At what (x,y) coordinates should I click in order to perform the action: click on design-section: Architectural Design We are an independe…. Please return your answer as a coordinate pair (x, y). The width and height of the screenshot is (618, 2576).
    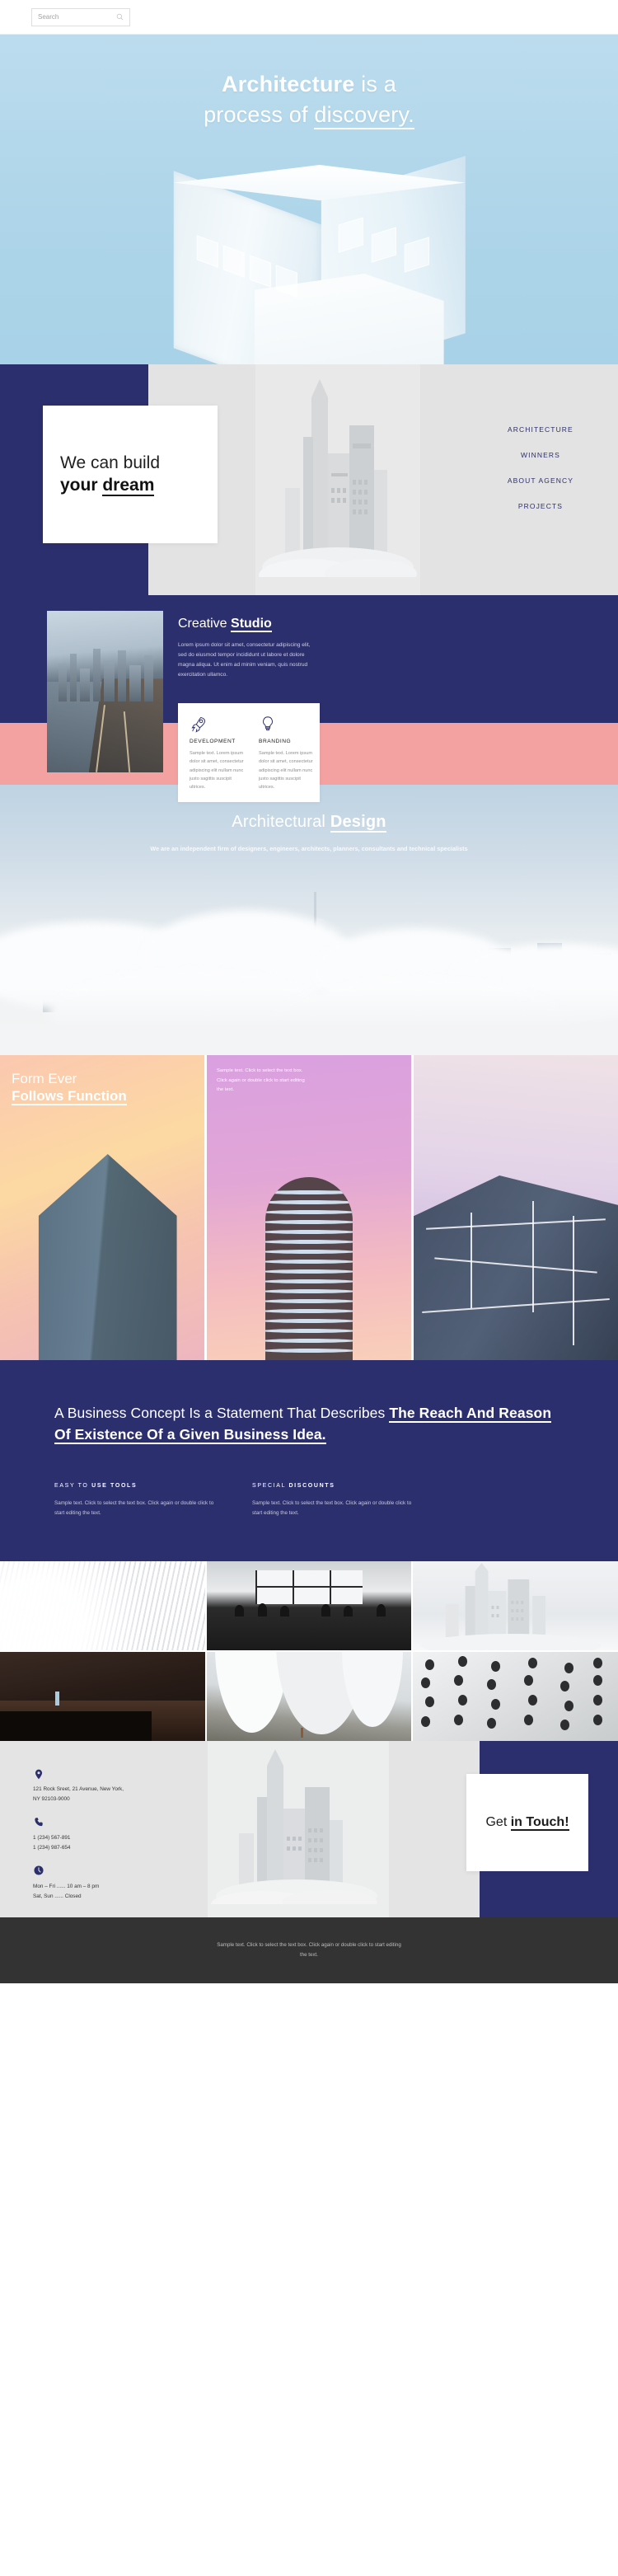
    Looking at the image, I should click on (309, 920).